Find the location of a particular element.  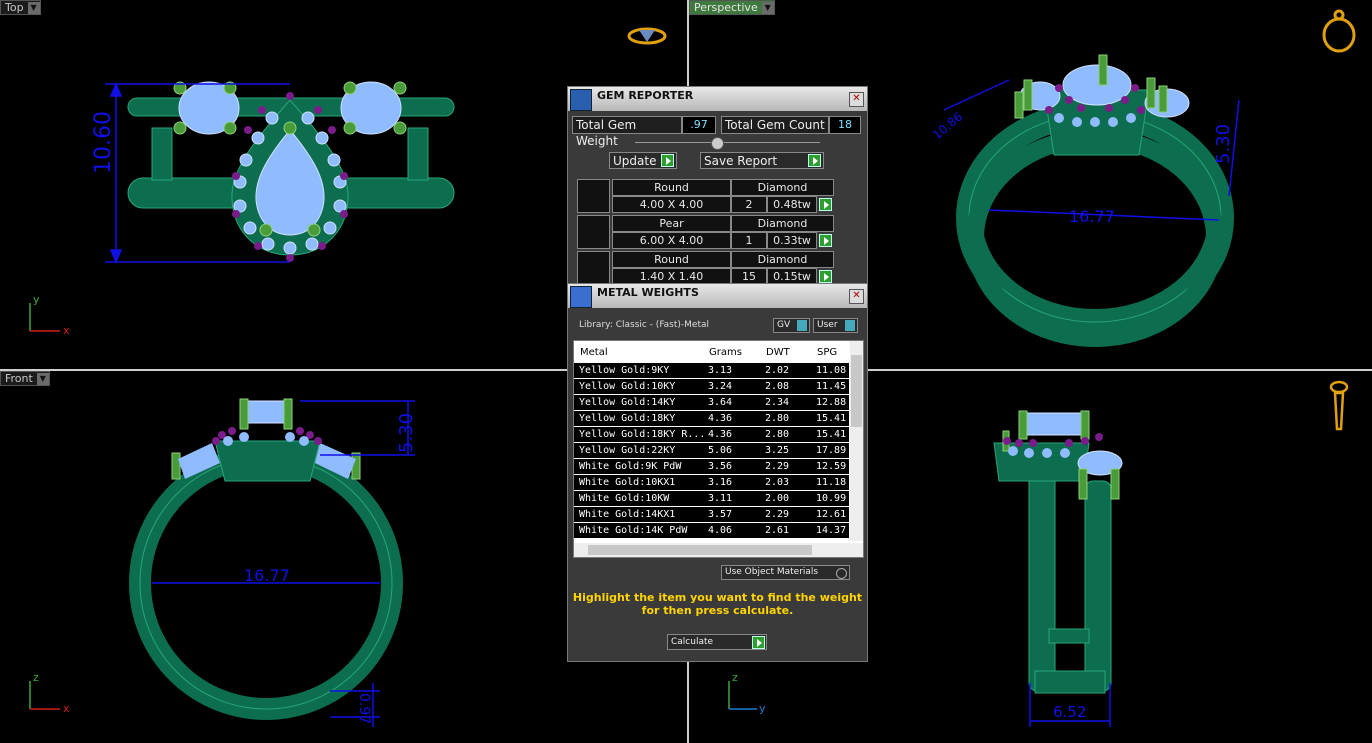

table-row: Yellow Gold:22KY 5.06 3.25 17.89 is located at coordinates (711, 451).